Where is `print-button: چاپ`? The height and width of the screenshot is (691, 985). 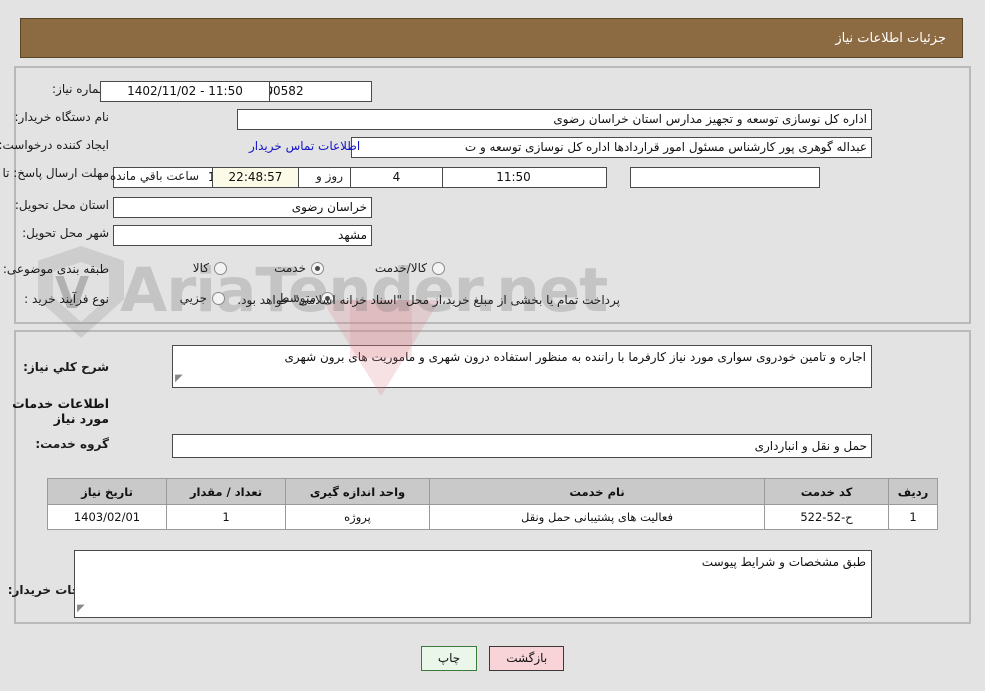
print-button: چاپ is located at coordinates (449, 658).